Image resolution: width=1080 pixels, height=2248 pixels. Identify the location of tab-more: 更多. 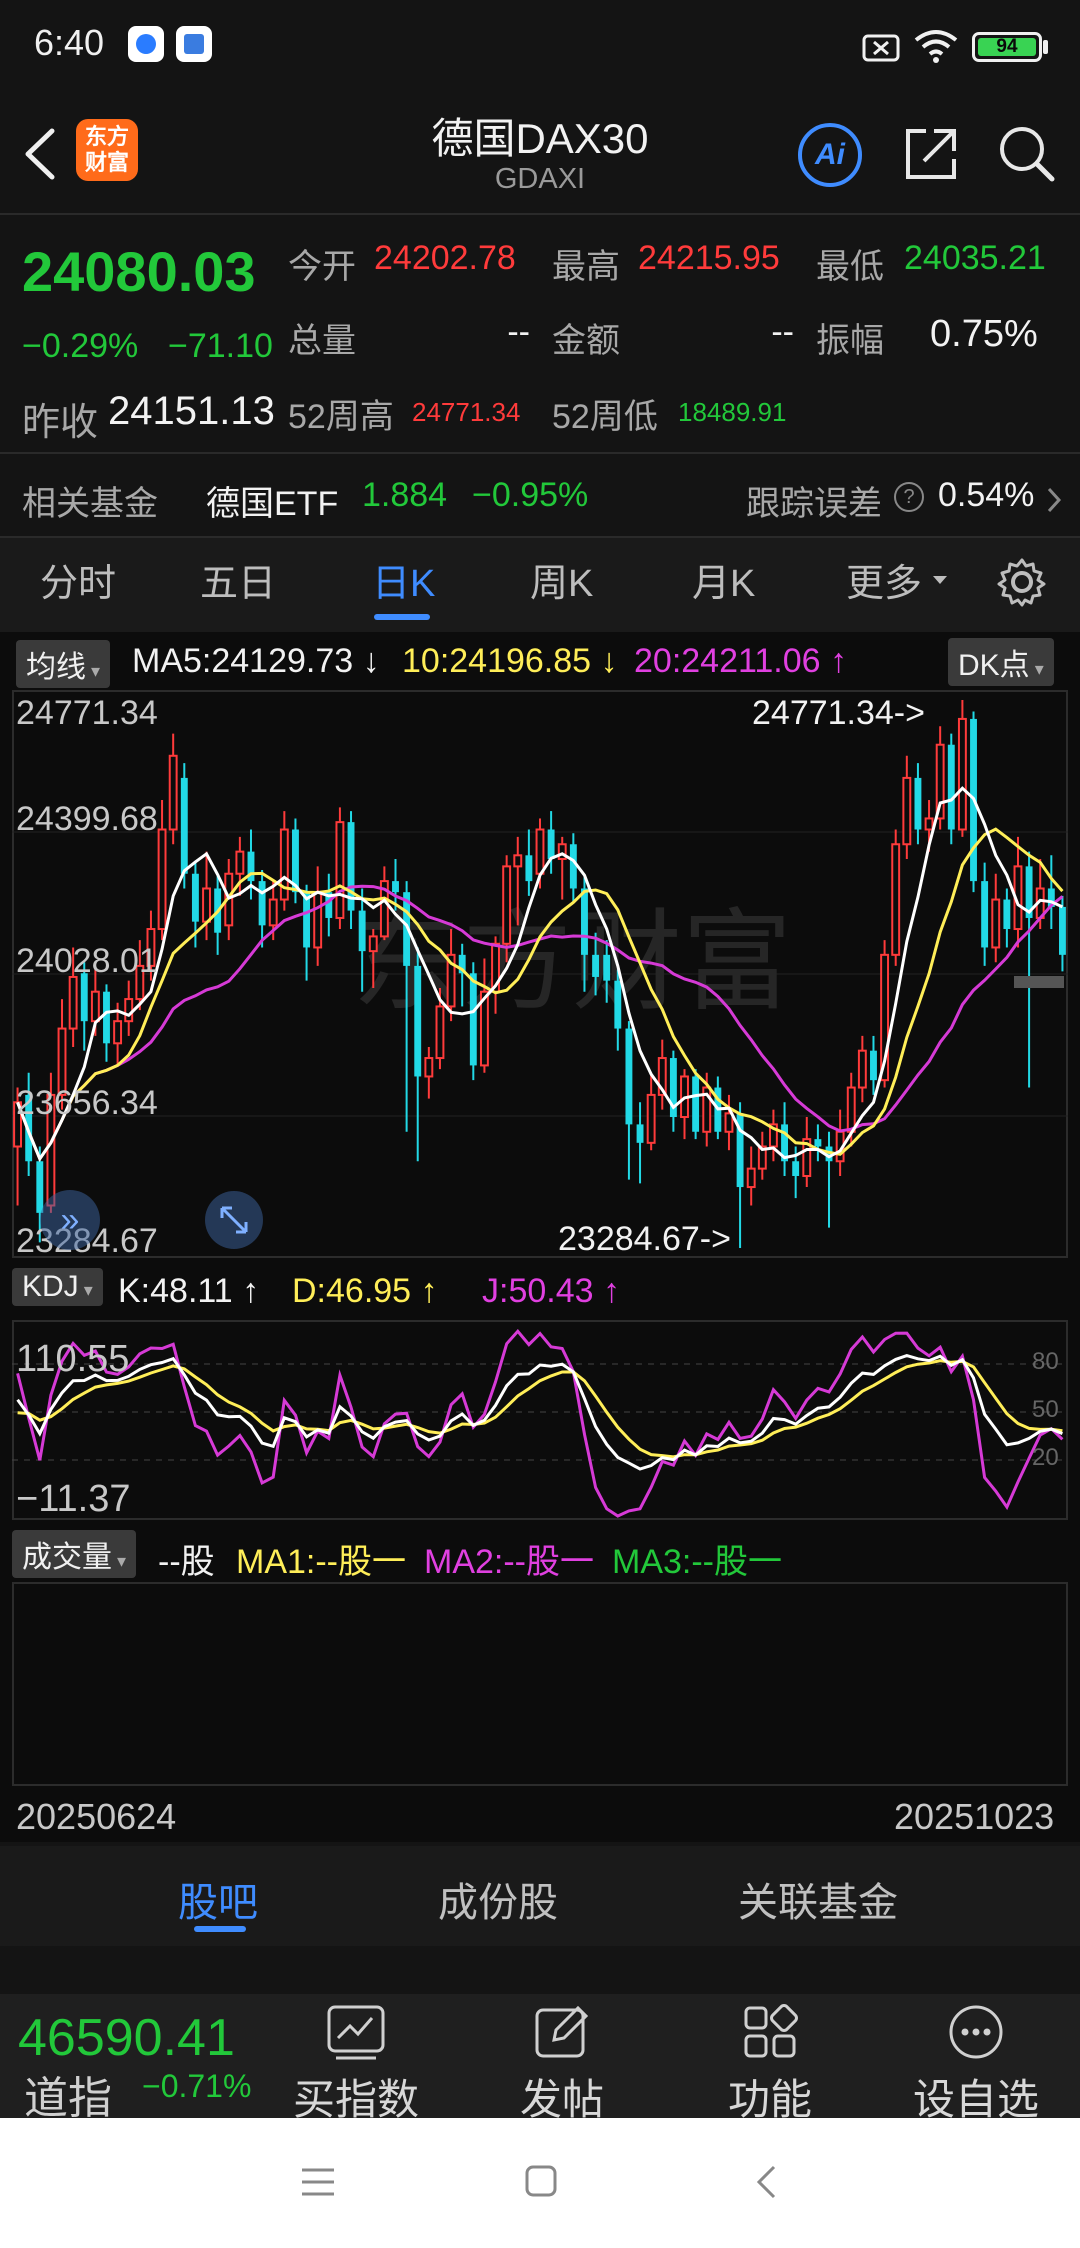
(884, 579).